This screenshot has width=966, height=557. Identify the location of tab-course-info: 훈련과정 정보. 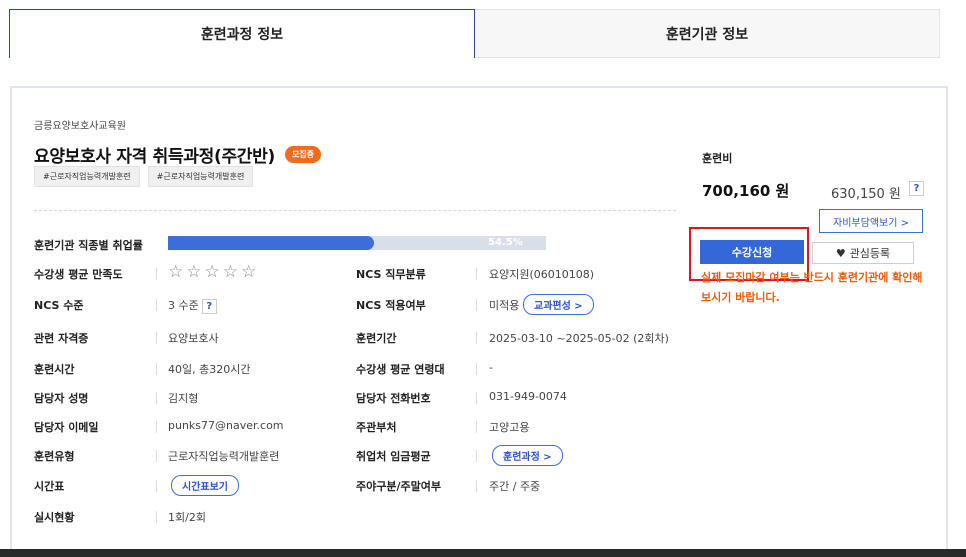
(242, 33).